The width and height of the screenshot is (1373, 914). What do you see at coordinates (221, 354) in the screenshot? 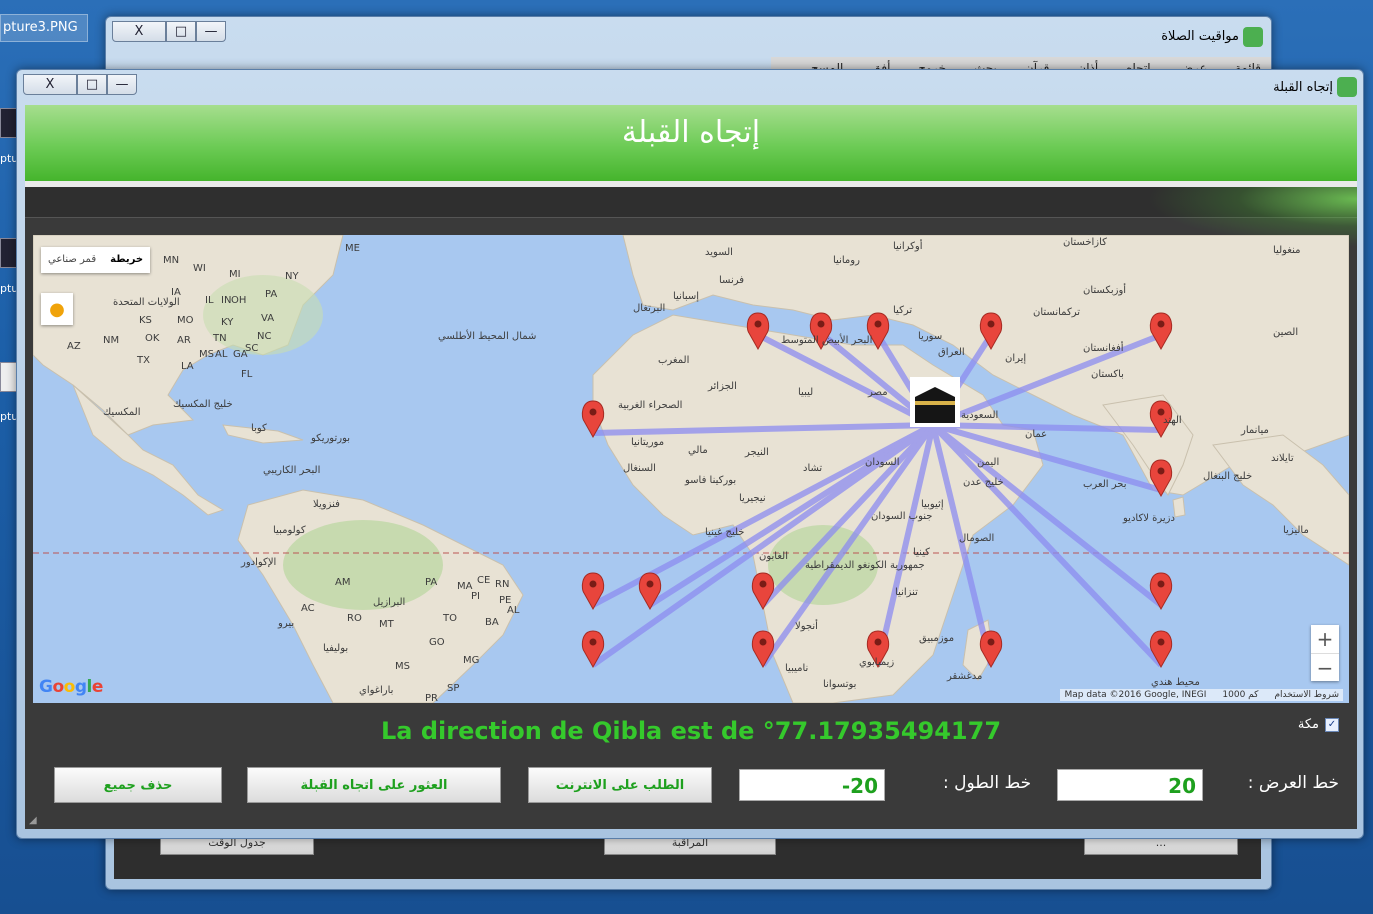
I see `state-code: AL` at bounding box center [221, 354].